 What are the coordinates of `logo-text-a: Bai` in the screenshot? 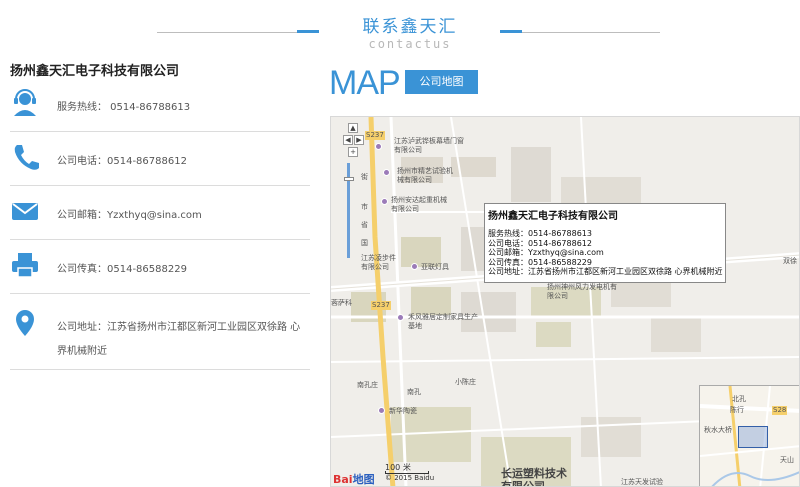 It's located at (343, 479).